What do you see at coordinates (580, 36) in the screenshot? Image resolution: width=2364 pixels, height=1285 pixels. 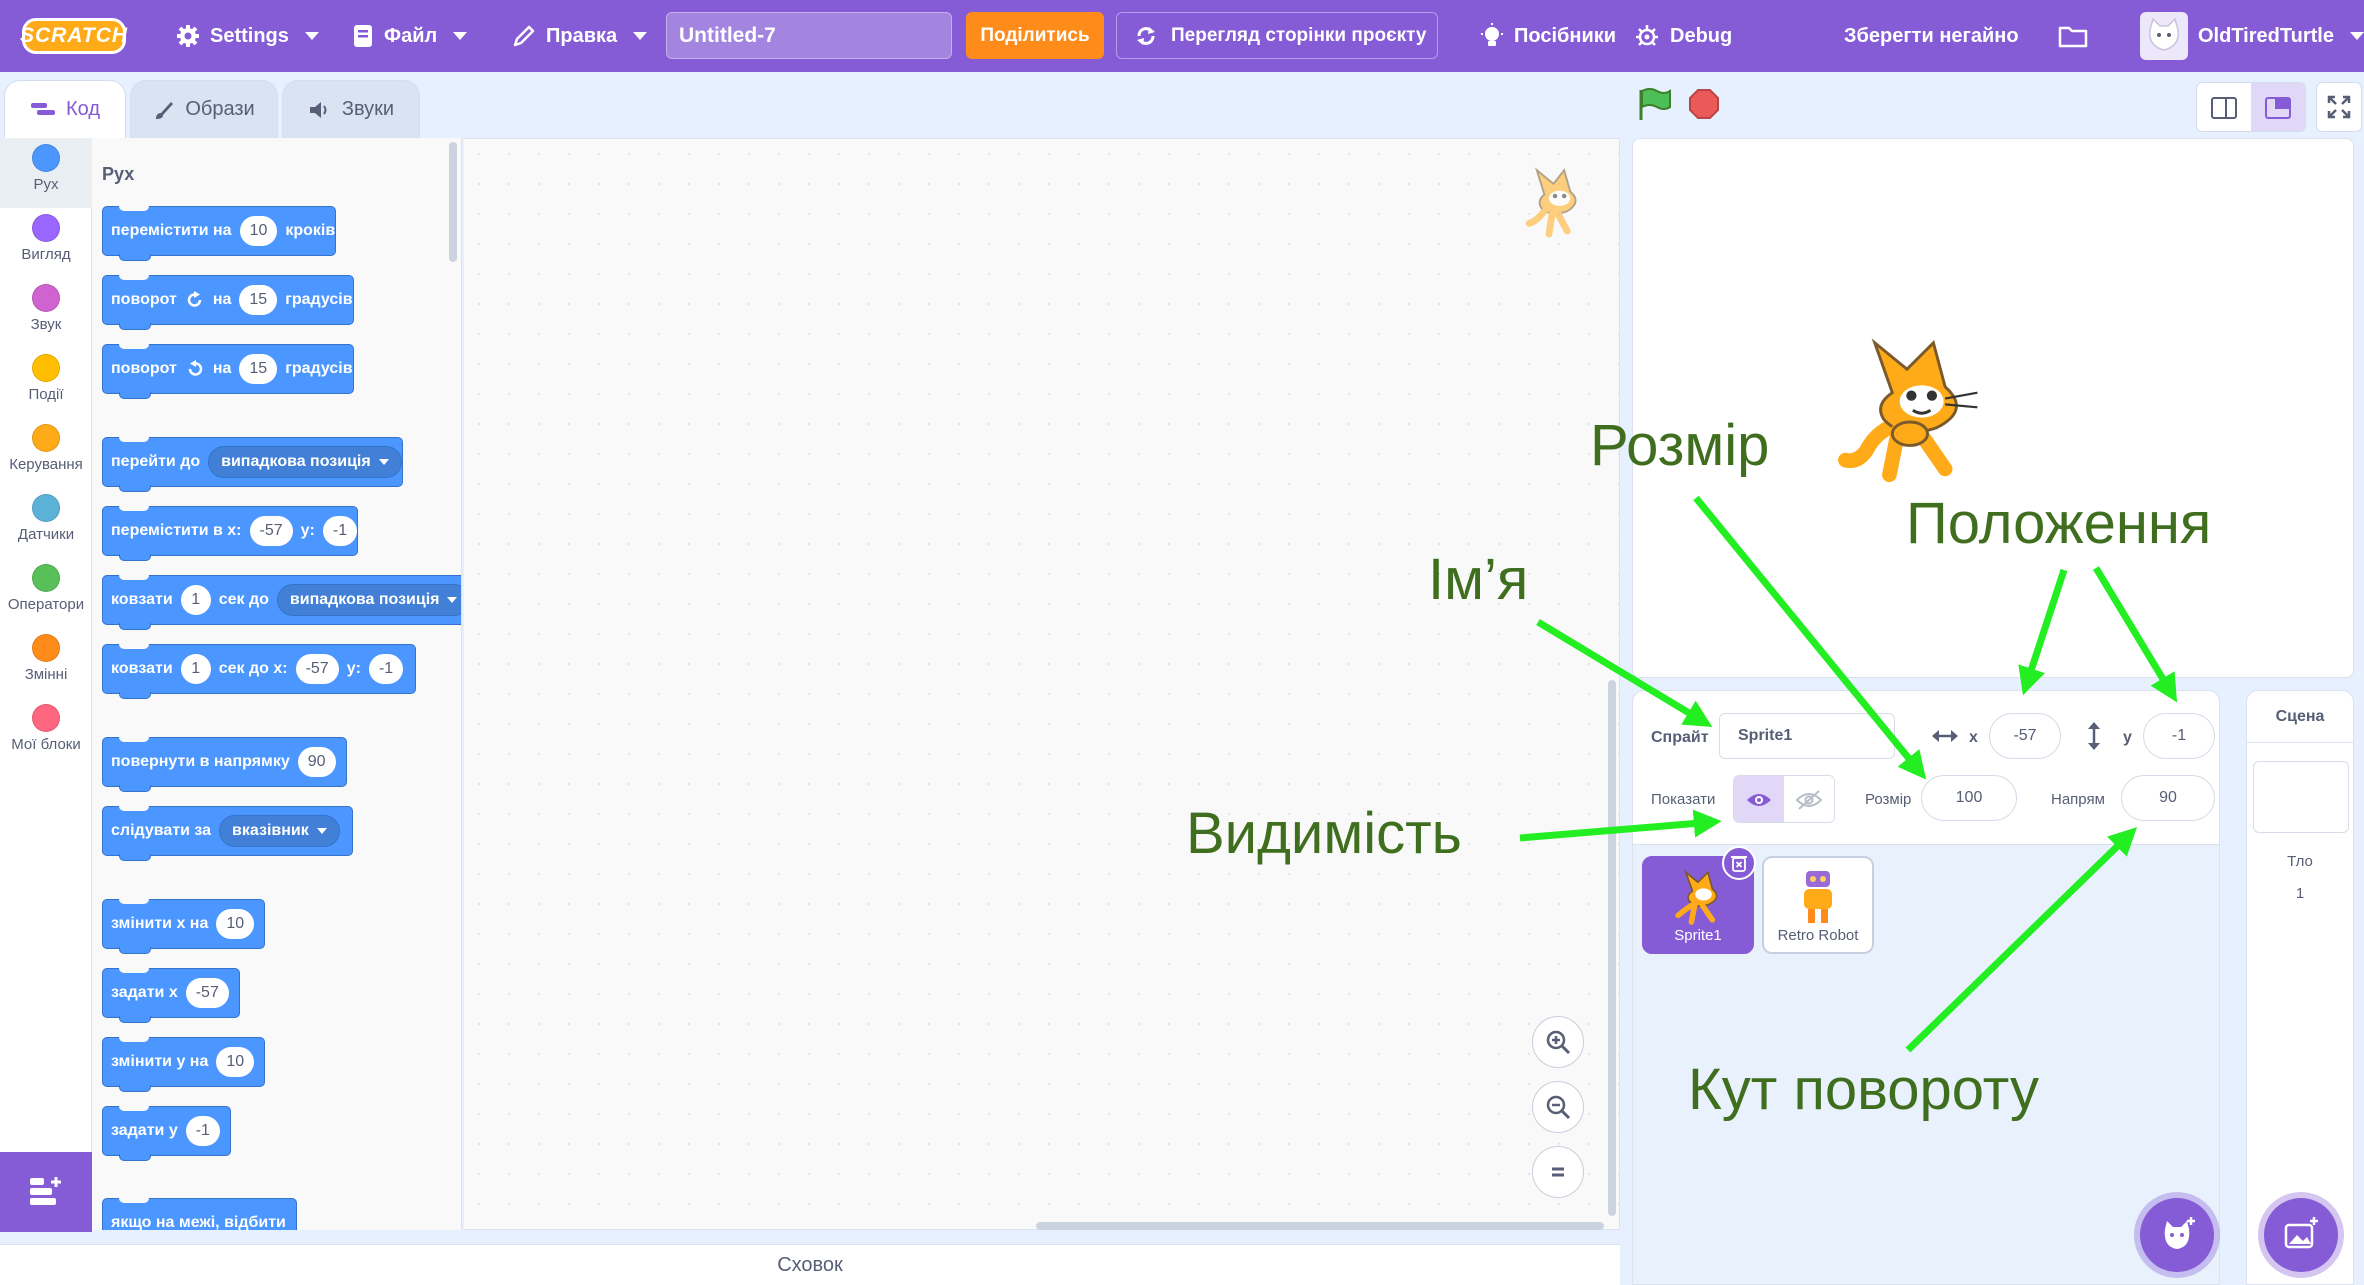 I see `edit-menu: Правка` at bounding box center [580, 36].